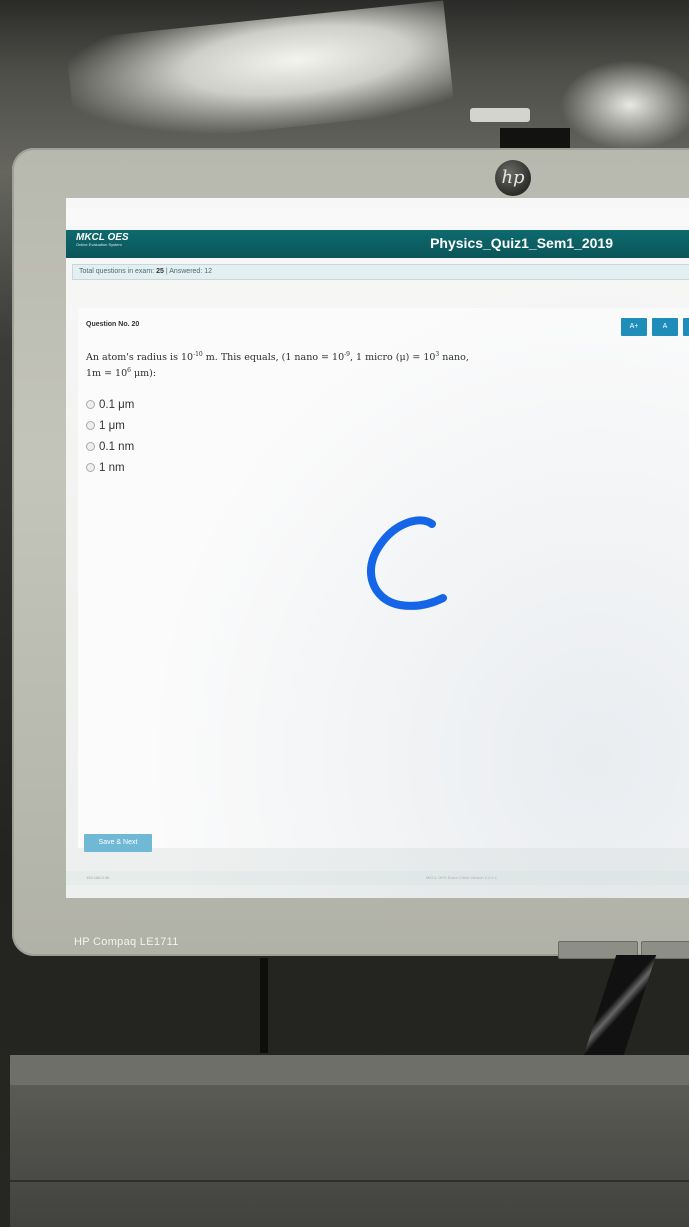 This screenshot has height=1227, width=689. I want to click on answer-option: 0.1 μm, so click(110, 404).